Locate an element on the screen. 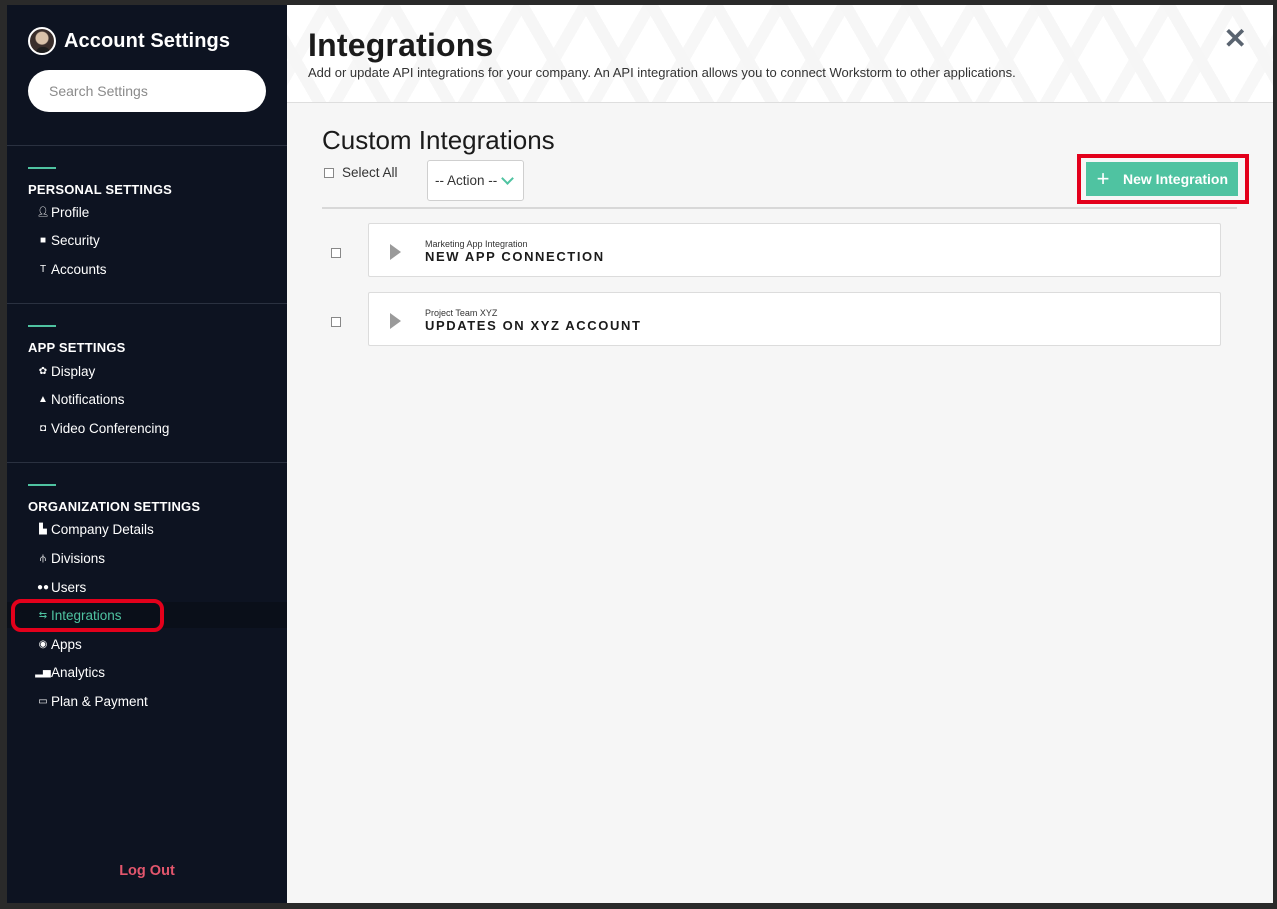 The width and height of the screenshot is (1277, 909). sidebar-item-label: Apps is located at coordinates (66, 644).